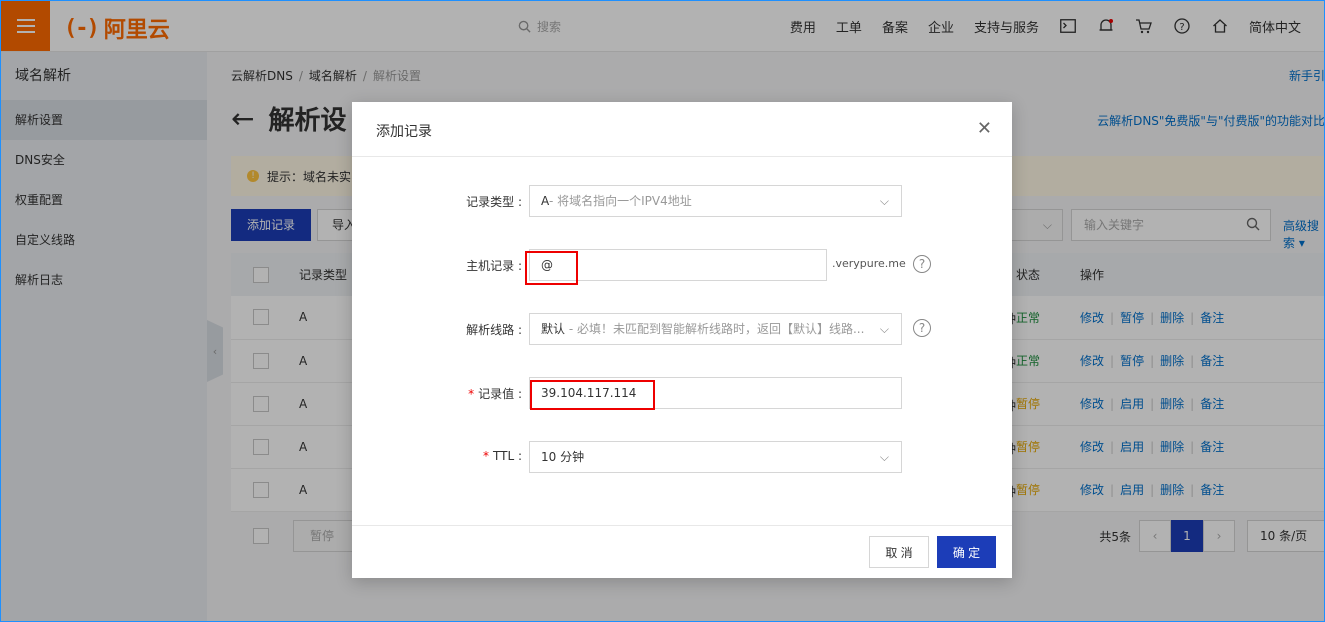 This screenshot has width=1325, height=622. Describe the element at coordinates (563, 457) in the screenshot. I see `ttl-value: 10 分钟` at that location.